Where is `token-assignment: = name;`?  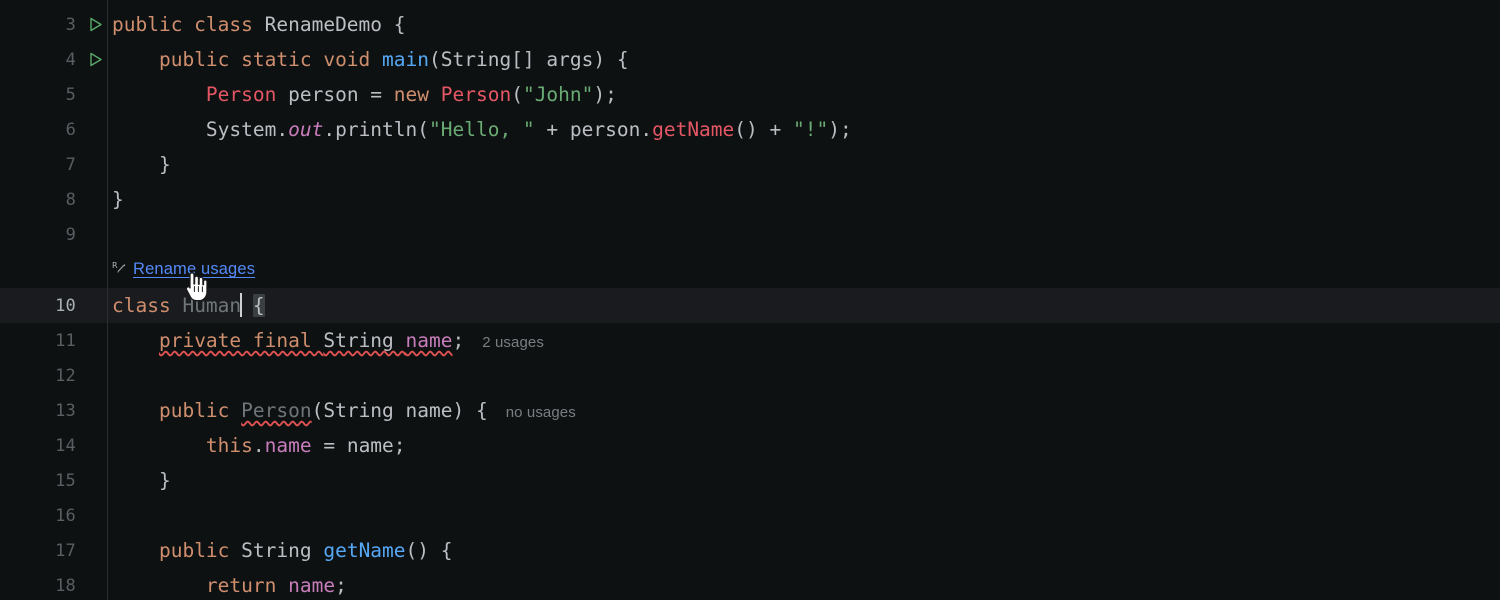
token-assignment: = name; is located at coordinates (358, 445).